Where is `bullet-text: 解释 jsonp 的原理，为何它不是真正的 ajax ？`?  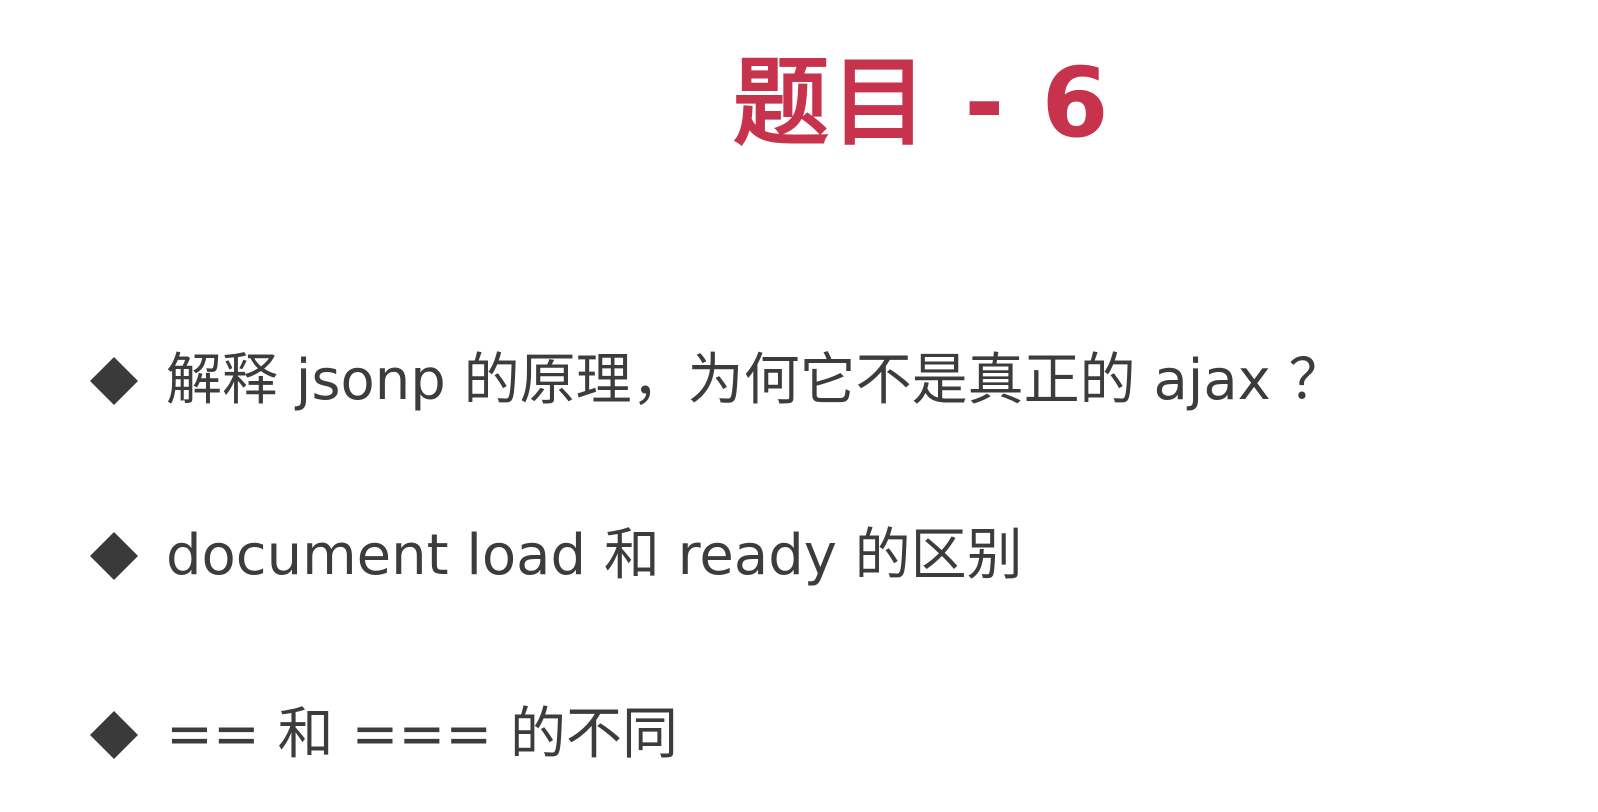 bullet-text: 解释 jsonp 的原理，为何它不是真正的 ajax ？ is located at coordinates (755, 380).